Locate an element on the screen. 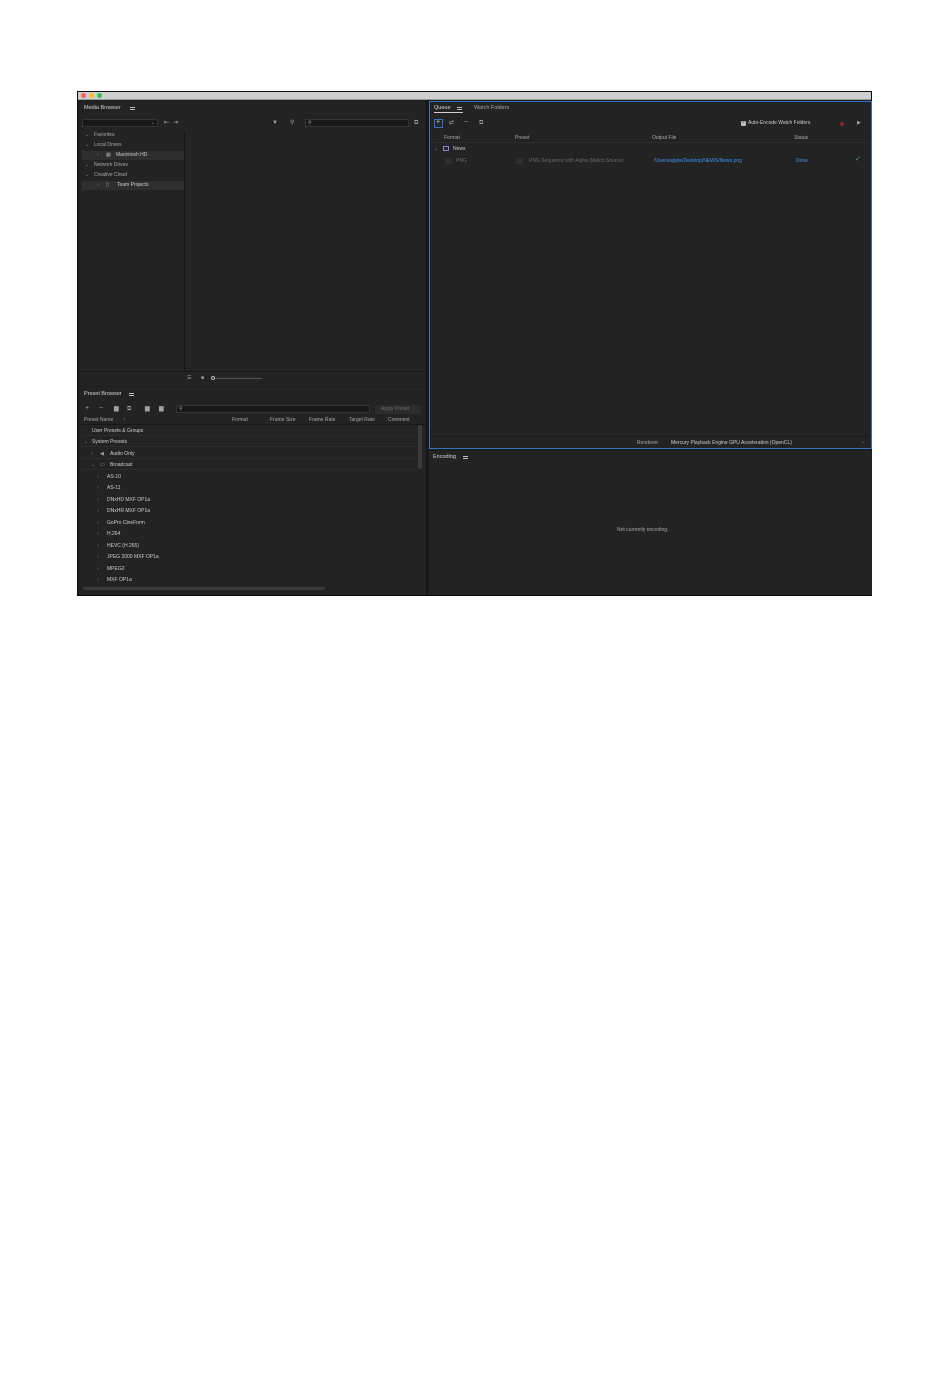 The width and height of the screenshot is (950, 1386). remove-icon: − is located at coordinates (466, 122).